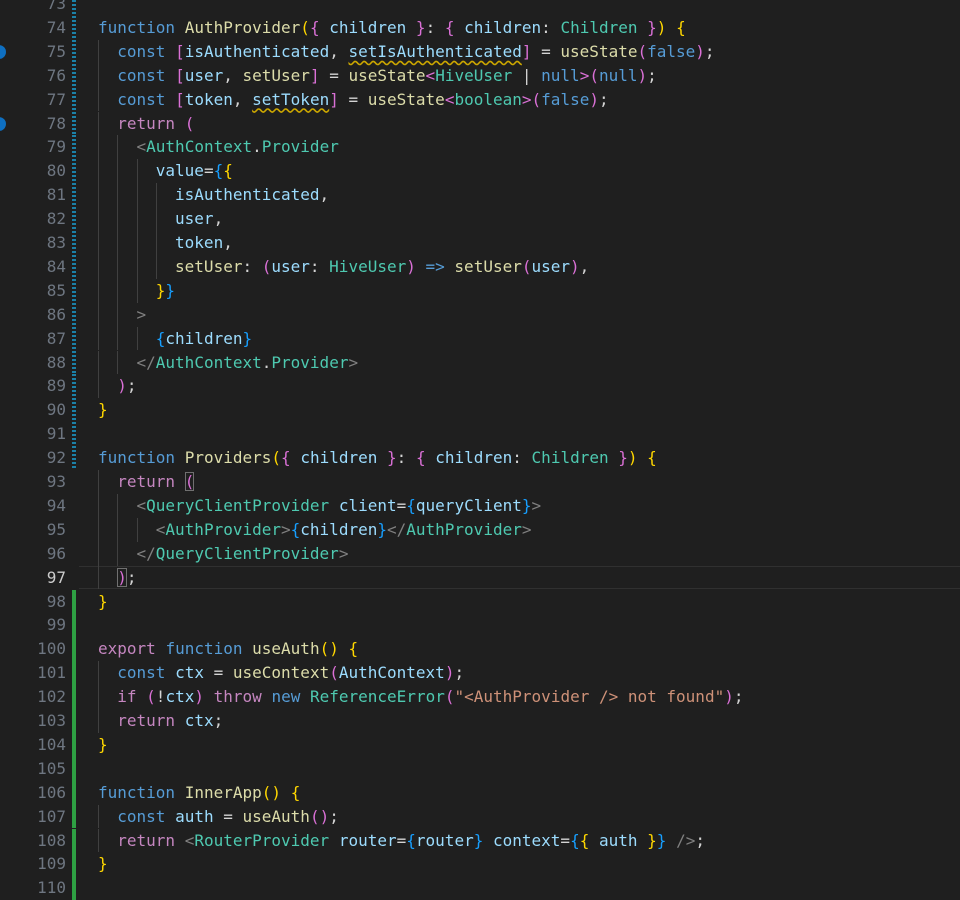 The image size is (960, 900). I want to click on code-line: 99, so click(480, 625).